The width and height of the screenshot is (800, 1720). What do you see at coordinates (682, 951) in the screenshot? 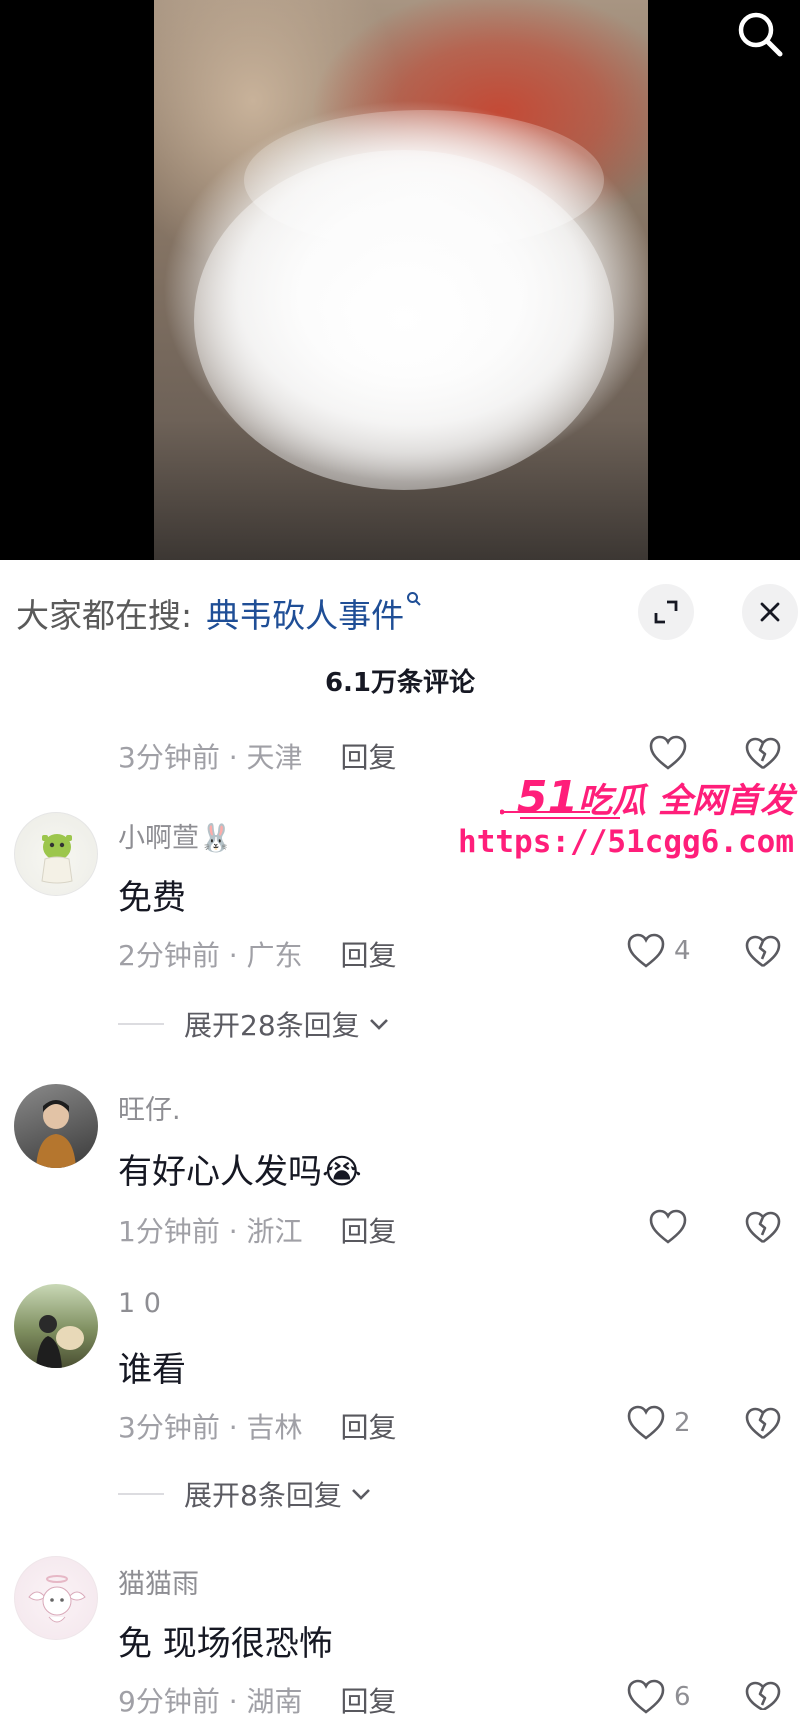
I see `like-count: 4` at bounding box center [682, 951].